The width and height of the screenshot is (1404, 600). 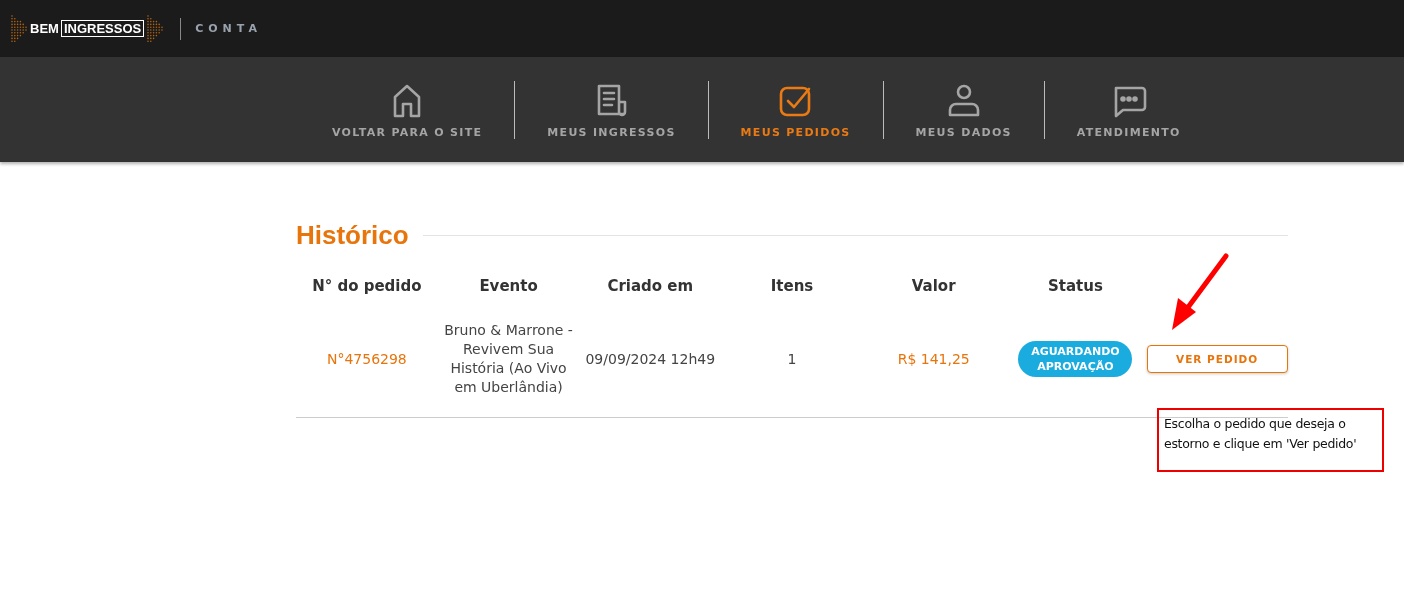 I want to click on column-header: Criado em, so click(x=650, y=286).